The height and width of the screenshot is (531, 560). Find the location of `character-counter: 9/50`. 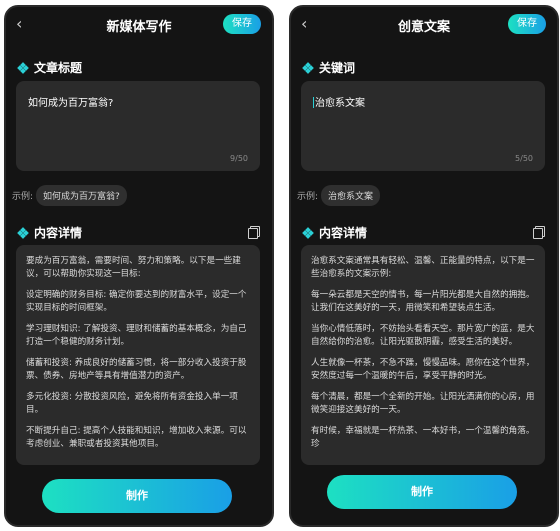

character-counter: 9/50 is located at coordinates (239, 158).